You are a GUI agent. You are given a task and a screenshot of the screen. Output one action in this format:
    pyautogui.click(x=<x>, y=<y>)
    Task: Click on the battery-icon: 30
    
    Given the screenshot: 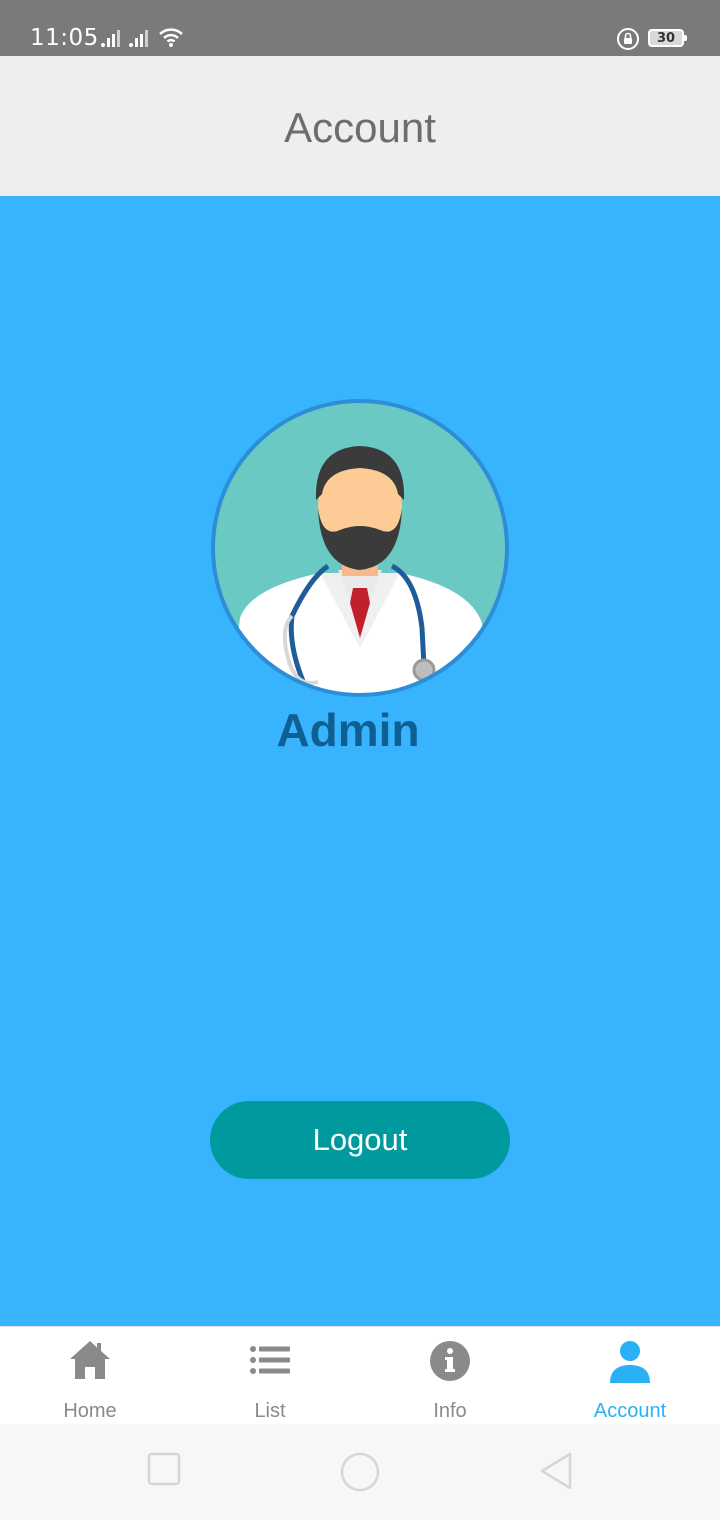 What is the action you would take?
    pyautogui.click(x=667, y=38)
    